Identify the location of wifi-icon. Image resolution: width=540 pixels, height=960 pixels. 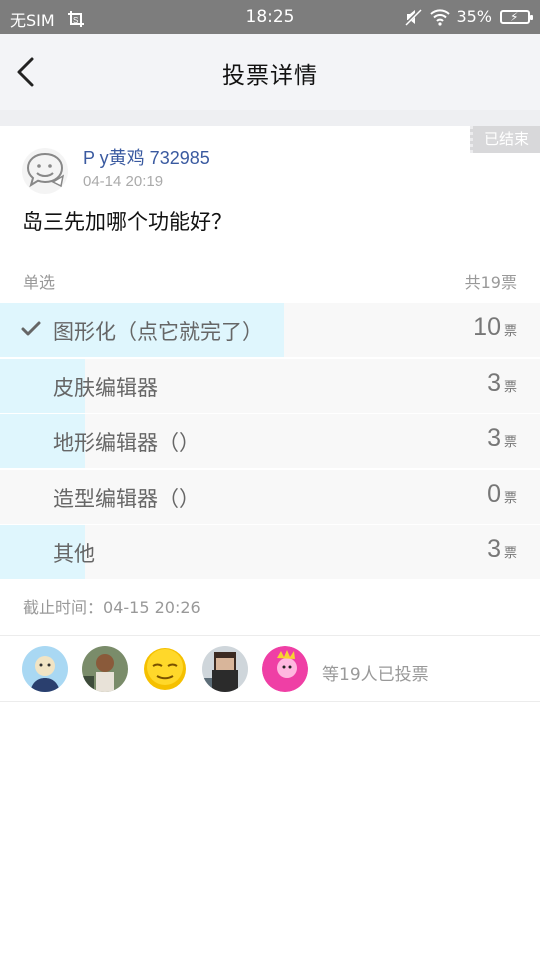
(440, 17).